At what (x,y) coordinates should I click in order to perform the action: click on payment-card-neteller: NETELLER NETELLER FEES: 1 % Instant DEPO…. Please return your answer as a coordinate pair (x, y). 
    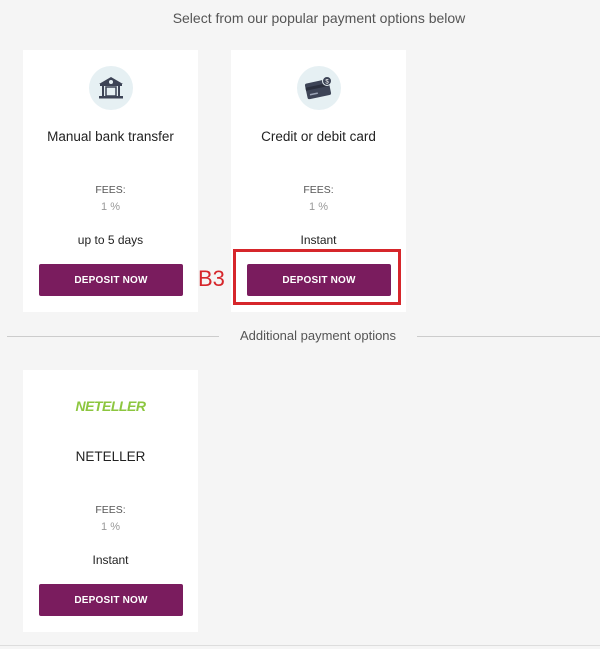
    Looking at the image, I should click on (110, 501).